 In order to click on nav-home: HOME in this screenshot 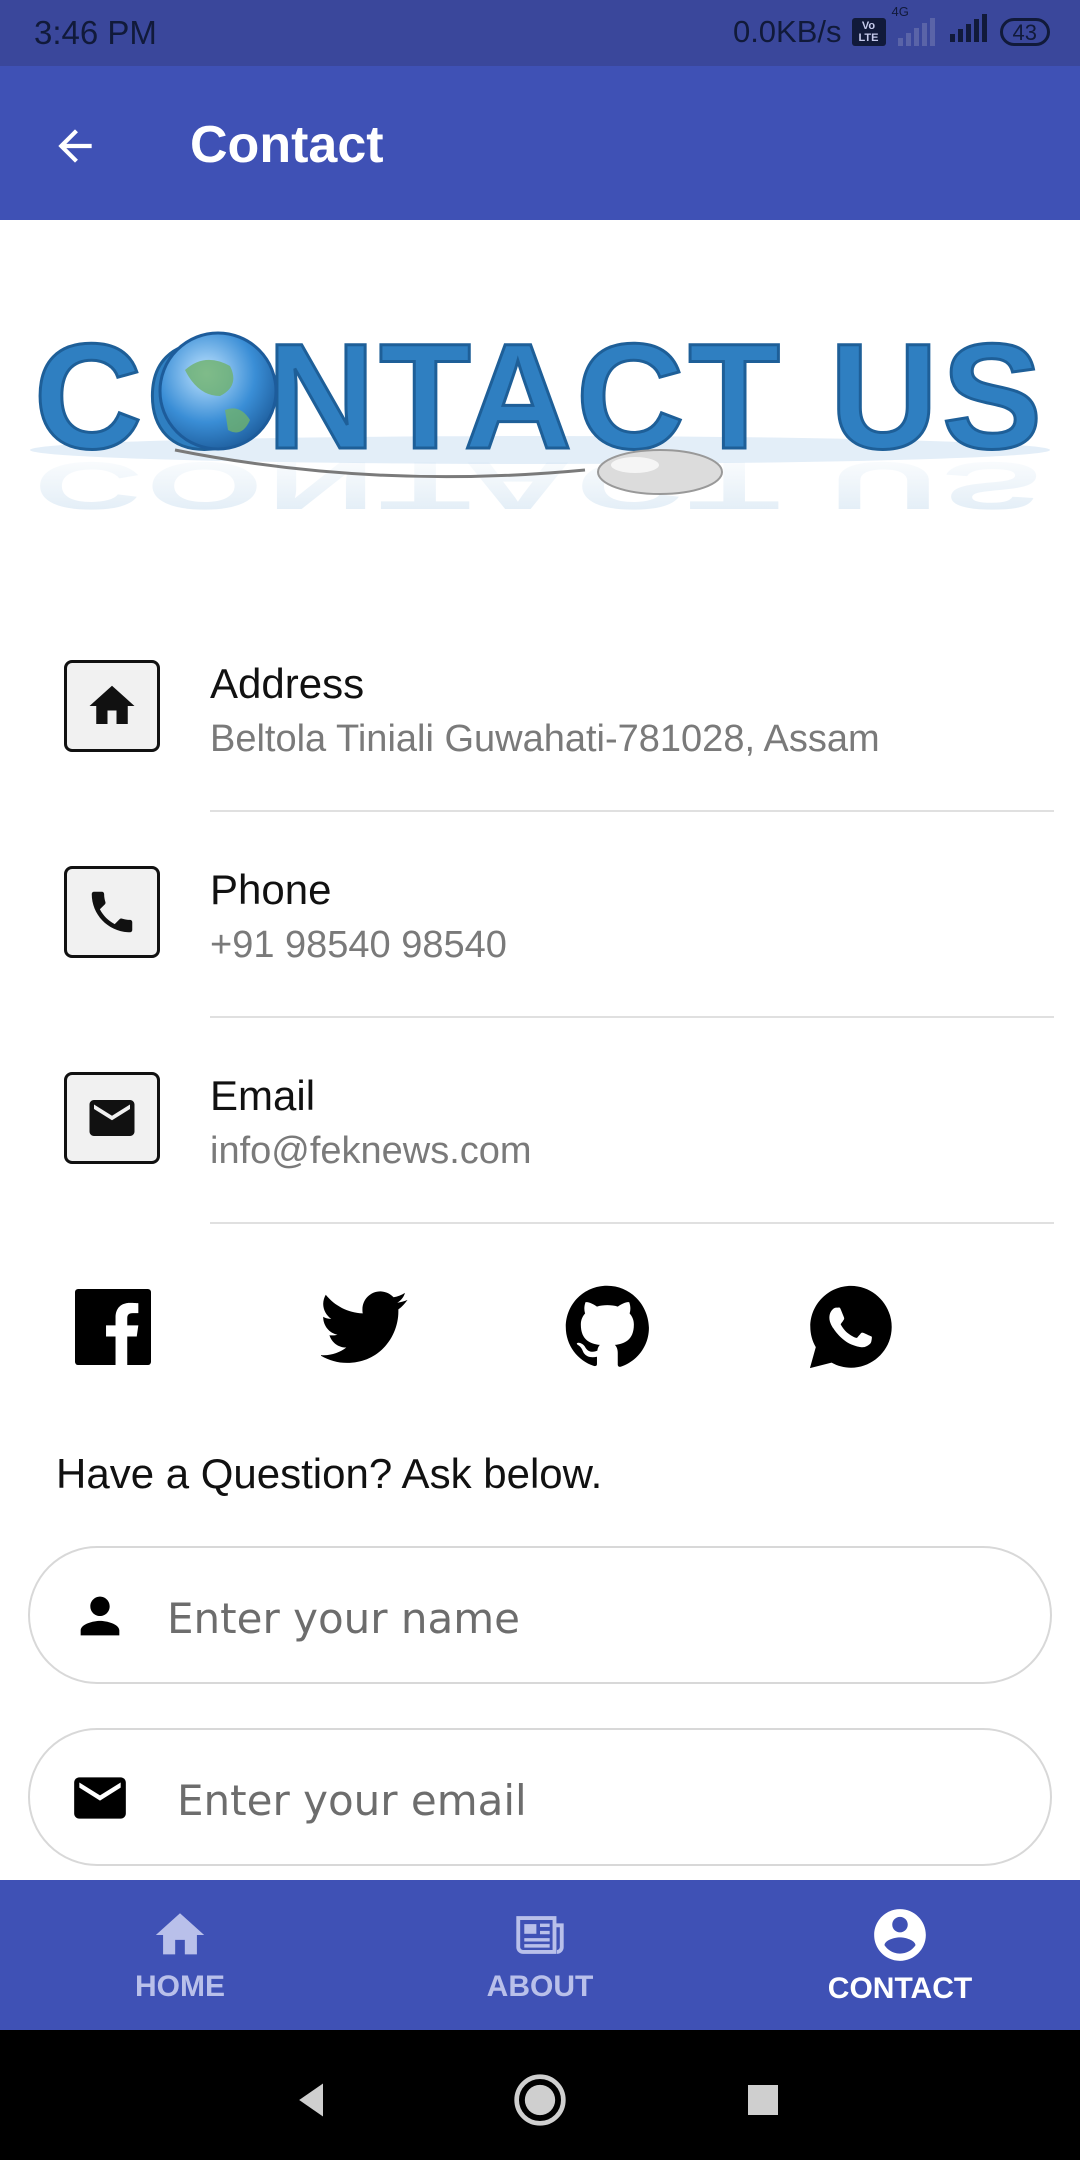, I will do `click(180, 1955)`.